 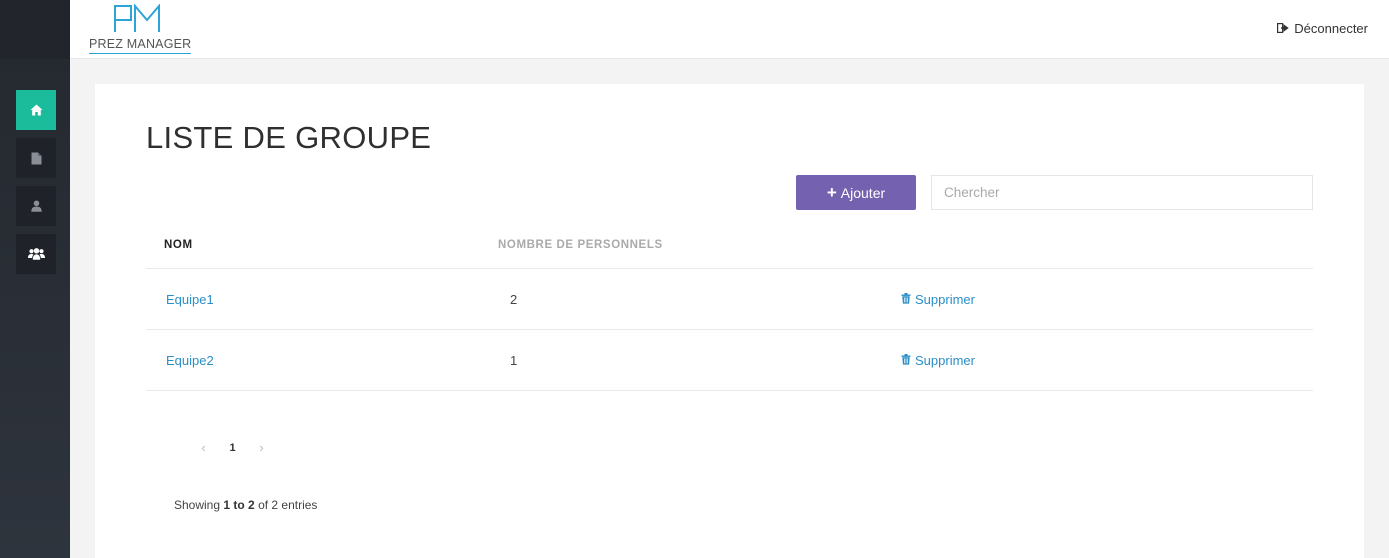 What do you see at coordinates (1283, 28) in the screenshot?
I see `sign-out-icon` at bounding box center [1283, 28].